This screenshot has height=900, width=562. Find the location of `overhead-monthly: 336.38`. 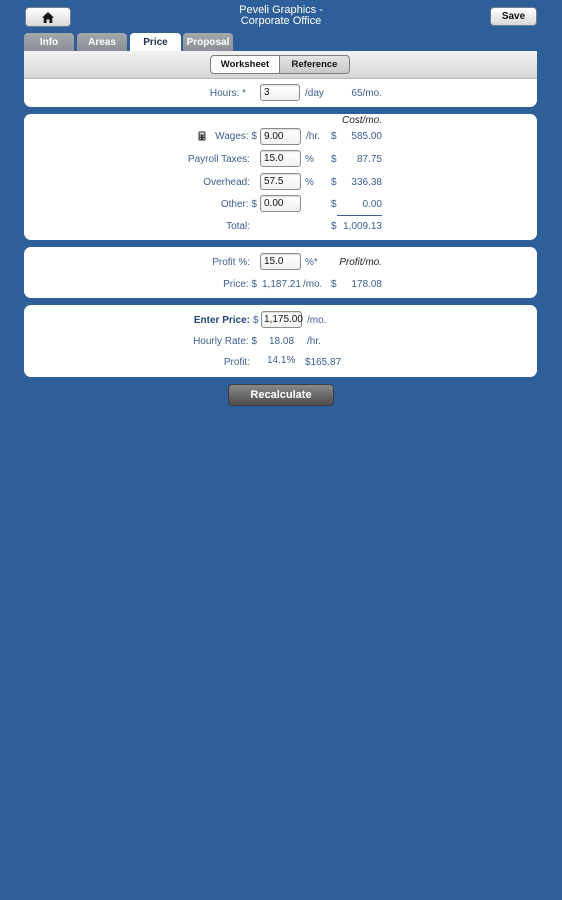

overhead-monthly: 336.38 is located at coordinates (366, 182).